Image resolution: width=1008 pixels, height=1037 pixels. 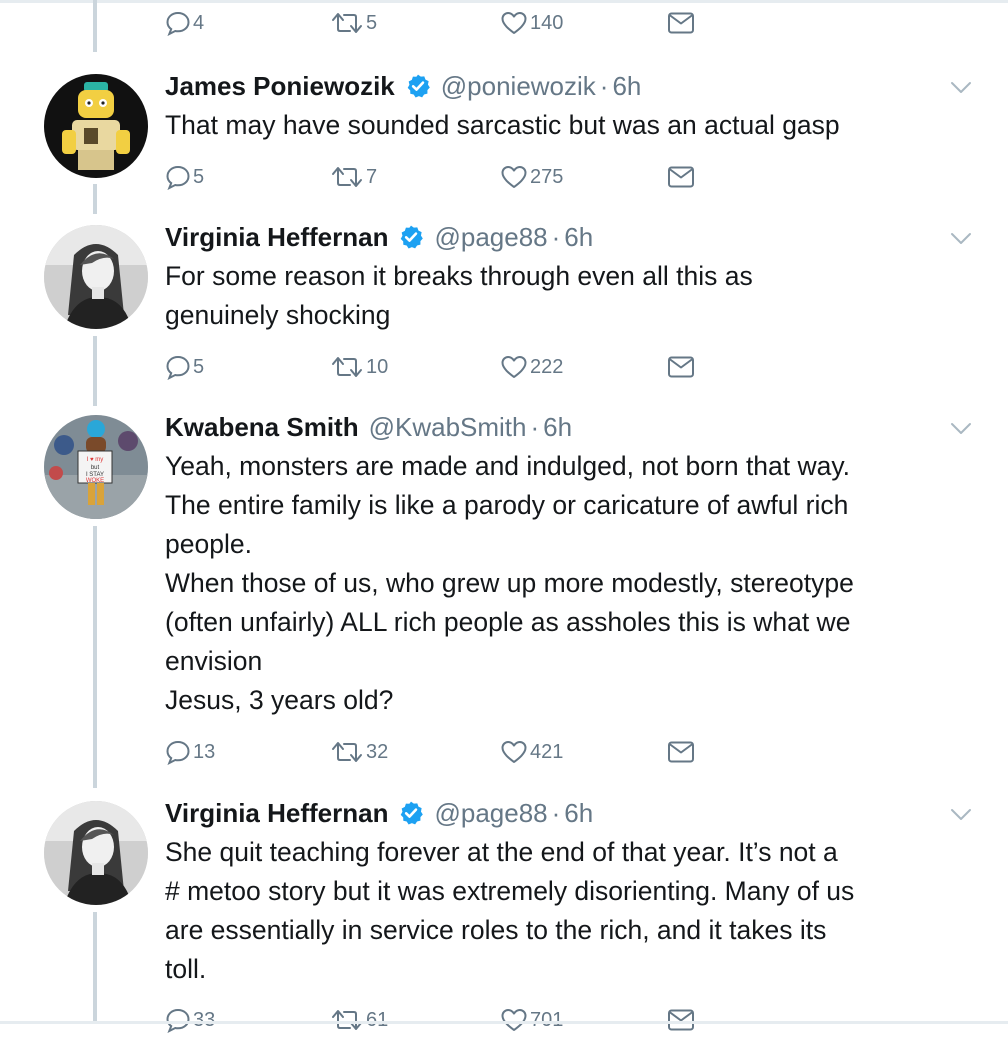 I want to click on svg-text: but, so click(x=95, y=468).